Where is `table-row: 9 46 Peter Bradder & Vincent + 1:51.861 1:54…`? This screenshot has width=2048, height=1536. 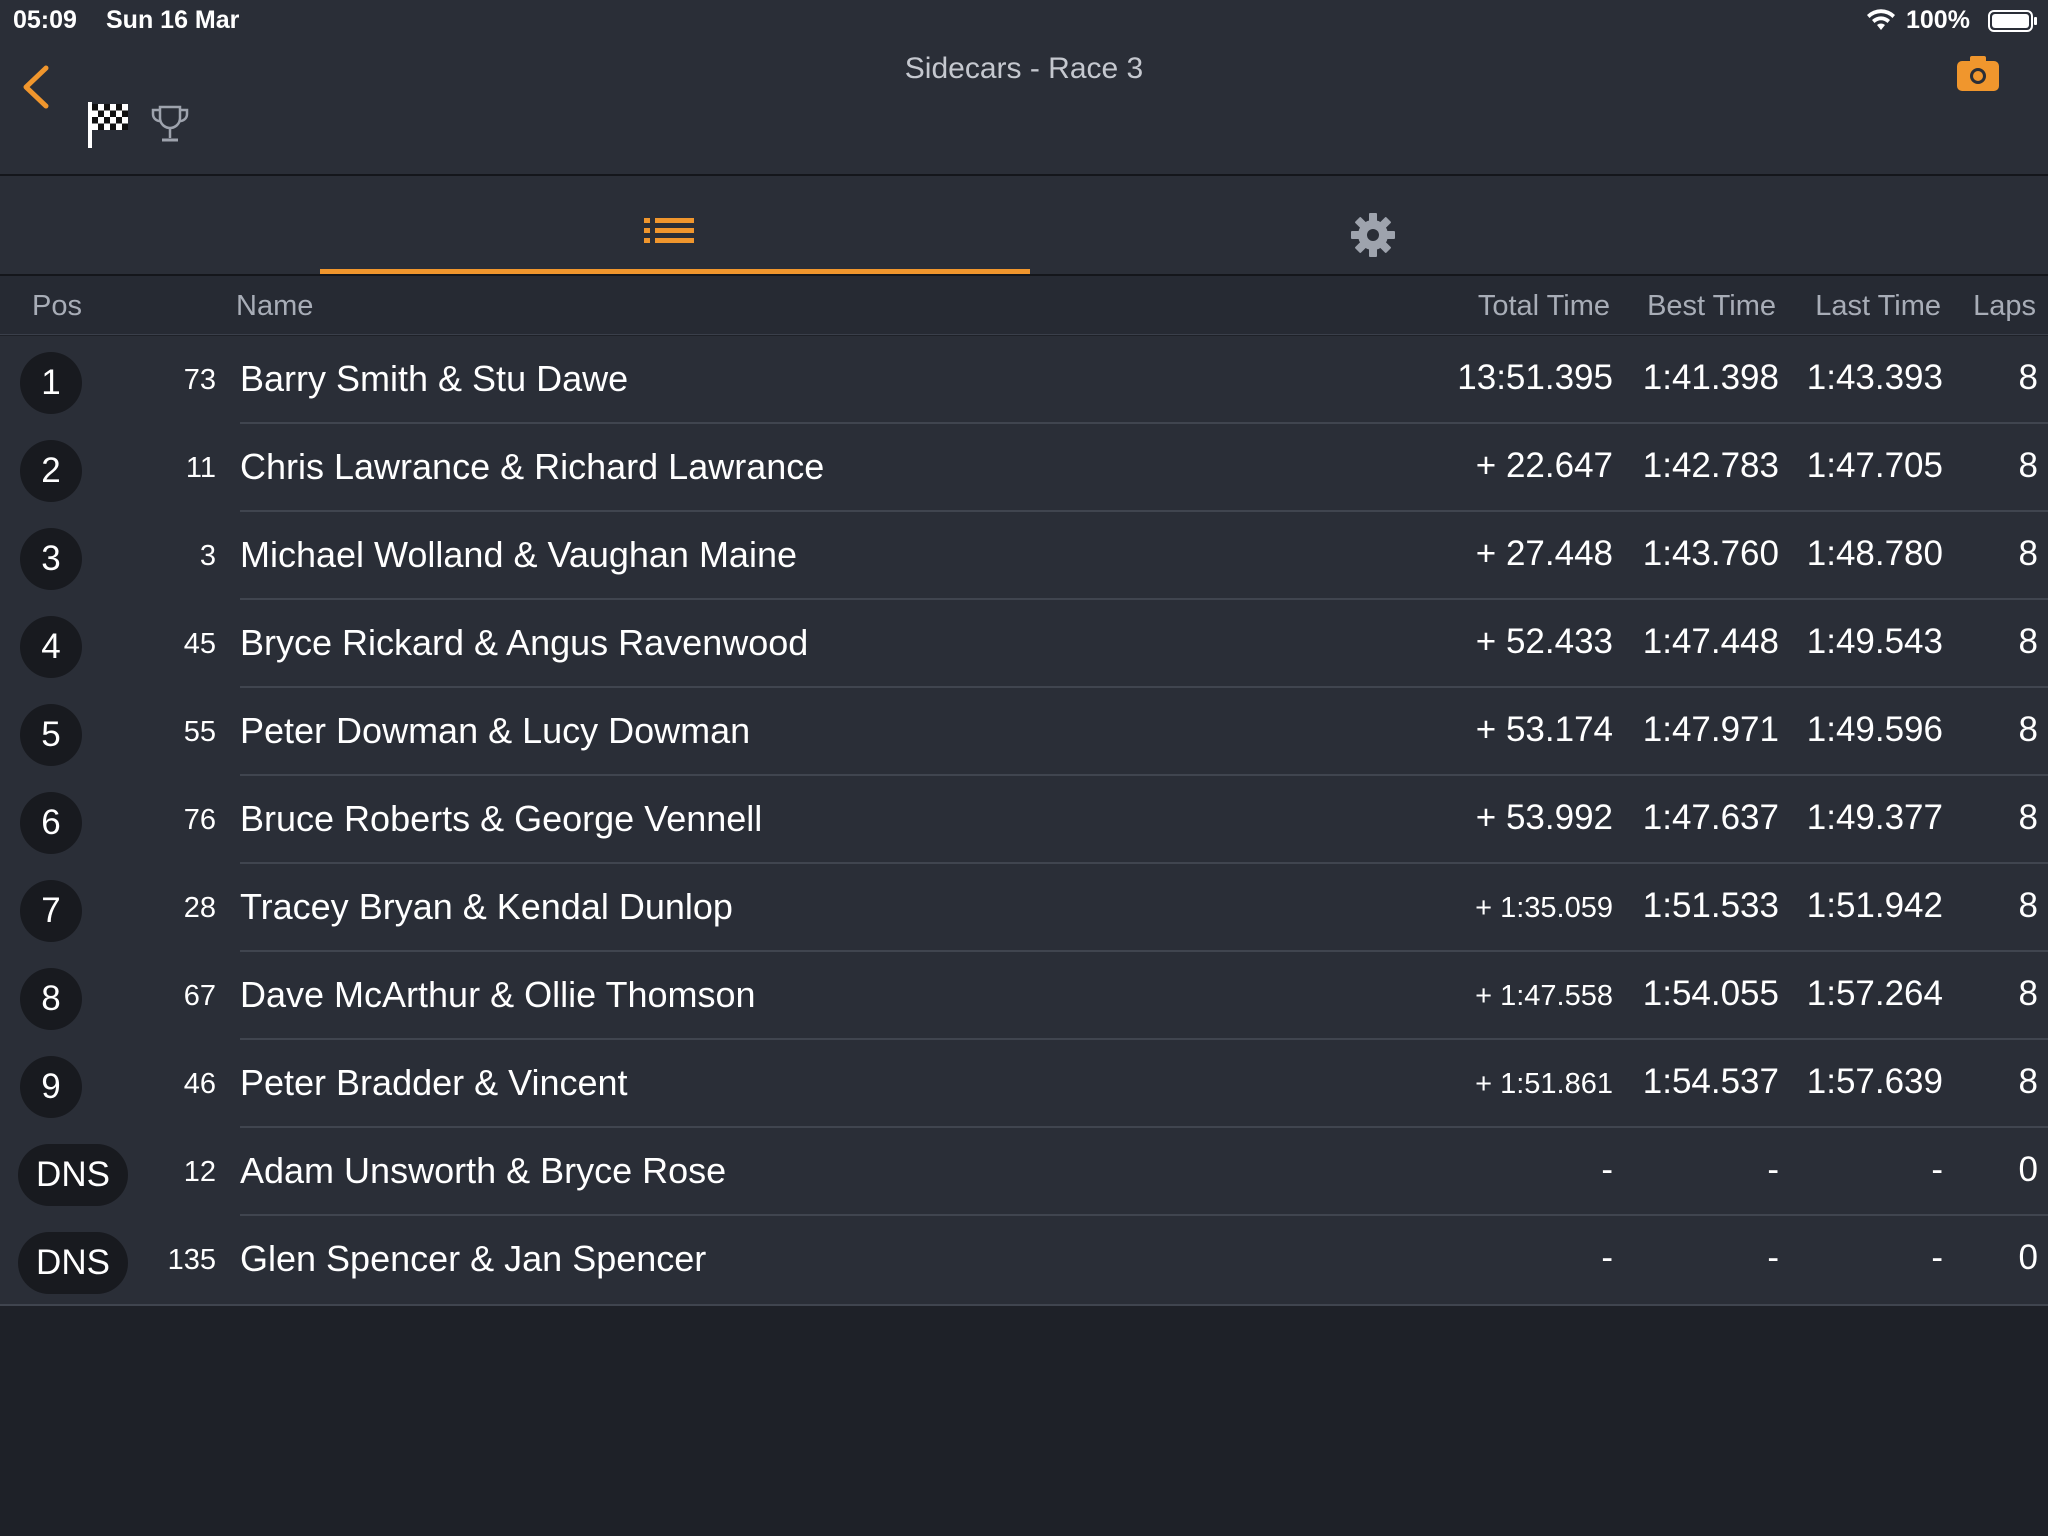 table-row: 9 46 Peter Bradder & Vincent + 1:51.861 1:54… is located at coordinates (1024, 1084).